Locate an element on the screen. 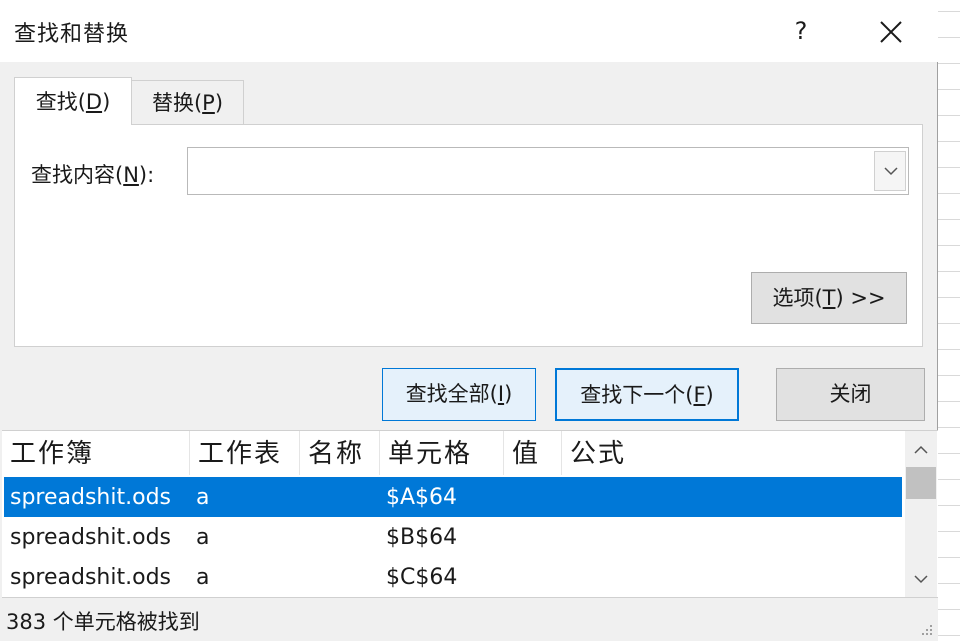 This screenshot has height=641, width=960. column-header-sheet: 工作表 is located at coordinates (245, 453).